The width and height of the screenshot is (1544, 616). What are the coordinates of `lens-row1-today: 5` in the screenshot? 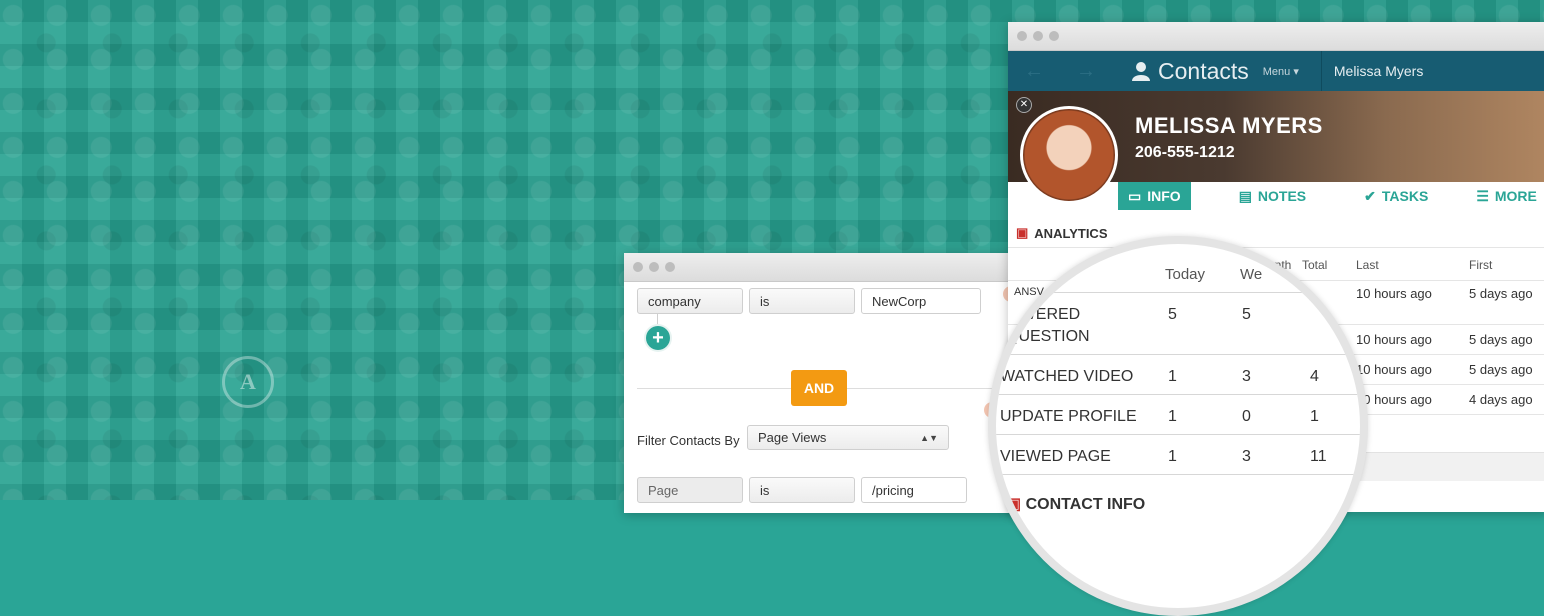 It's located at (1172, 314).